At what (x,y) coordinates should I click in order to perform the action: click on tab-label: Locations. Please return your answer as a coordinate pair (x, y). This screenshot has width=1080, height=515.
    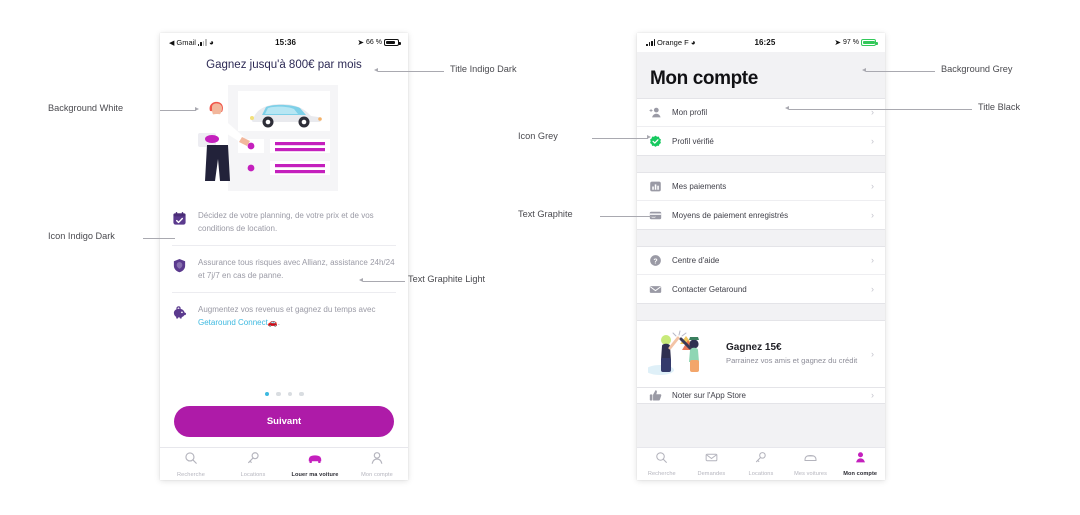
    Looking at the image, I should click on (253, 474).